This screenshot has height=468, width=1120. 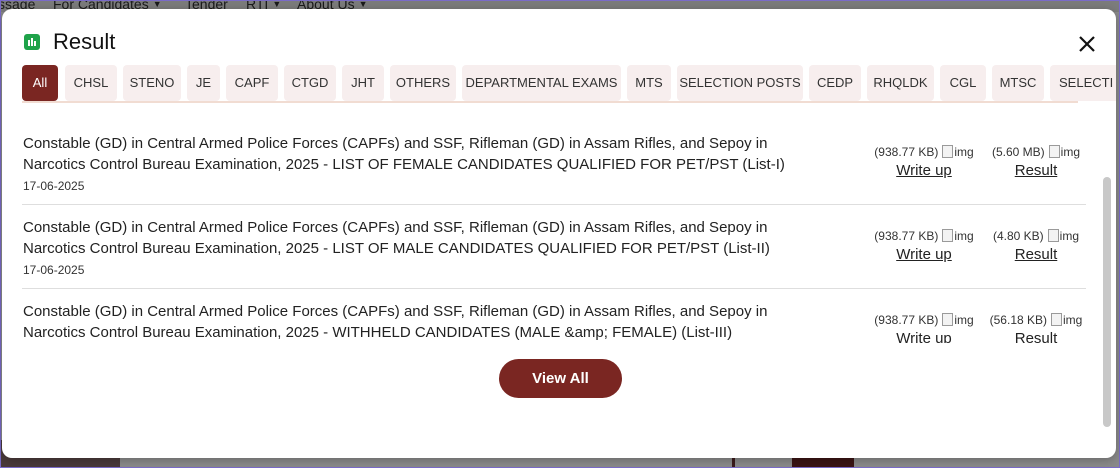 What do you see at coordinates (203, 83) in the screenshot?
I see `tab-je: JE` at bounding box center [203, 83].